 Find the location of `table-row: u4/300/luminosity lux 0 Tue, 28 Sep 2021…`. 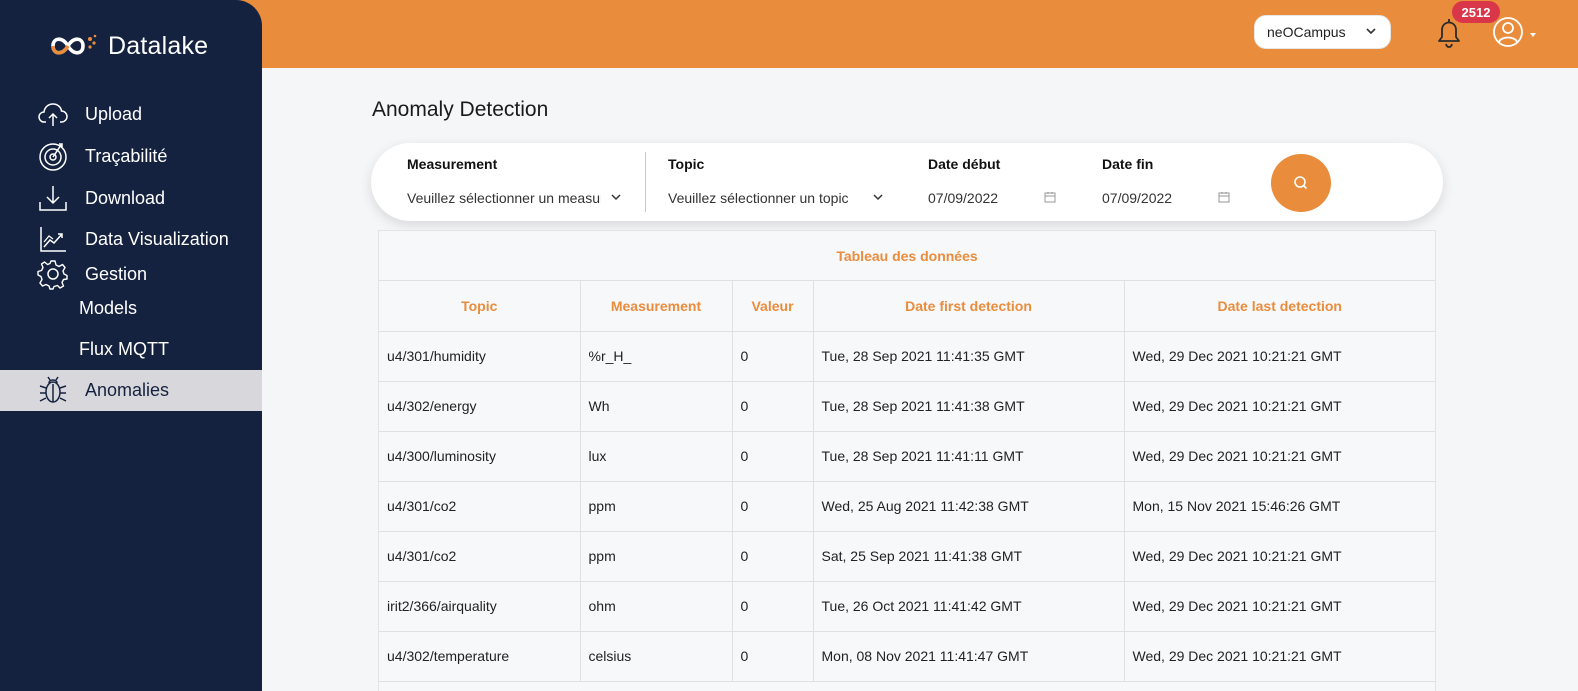

table-row: u4/300/luminosity lux 0 Tue, 28 Sep 2021… is located at coordinates (907, 456).